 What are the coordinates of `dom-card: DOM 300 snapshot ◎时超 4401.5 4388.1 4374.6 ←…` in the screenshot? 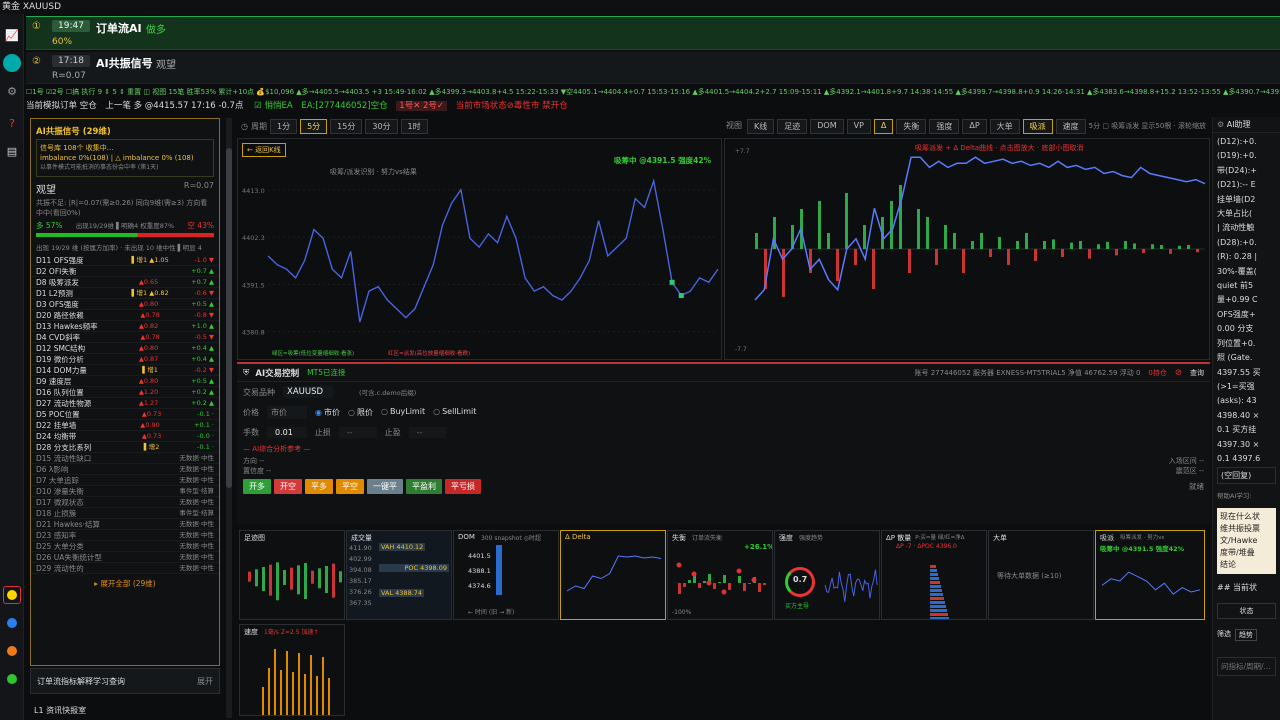 It's located at (506, 575).